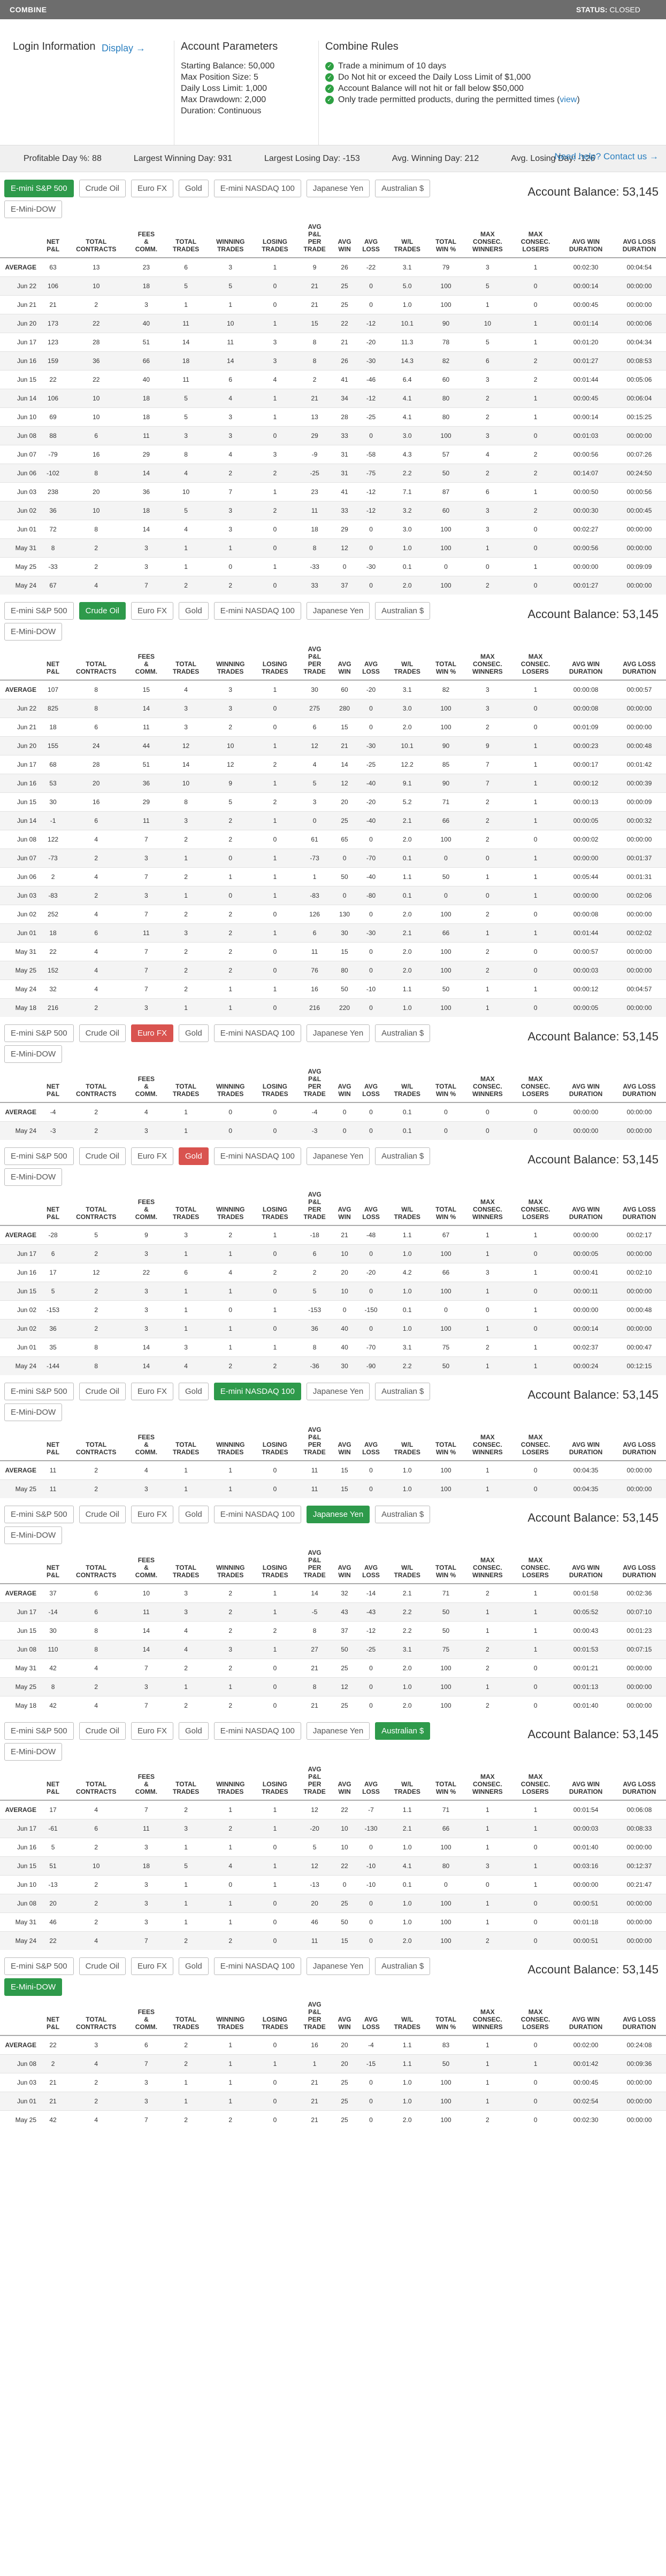 The image size is (666, 2576). What do you see at coordinates (53, 1809) in the screenshot?
I see `table-cell: 17` at bounding box center [53, 1809].